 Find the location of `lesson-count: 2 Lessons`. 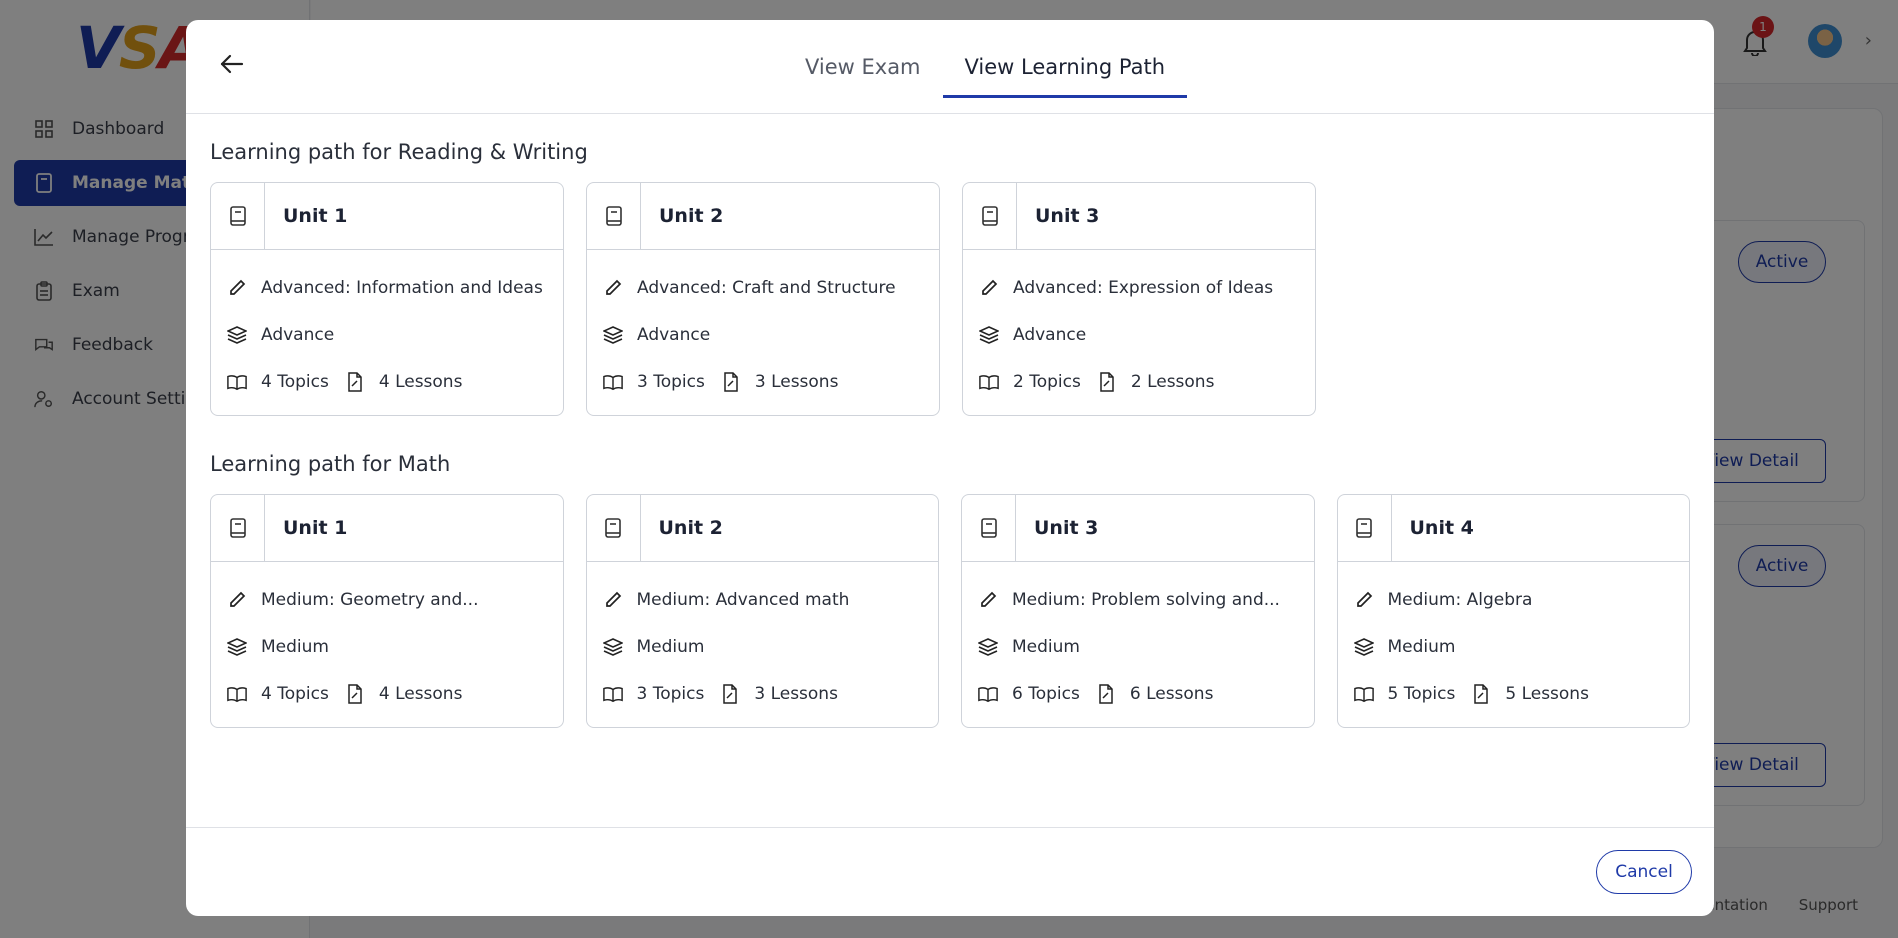

lesson-count: 2 Lessons is located at coordinates (1172, 381).